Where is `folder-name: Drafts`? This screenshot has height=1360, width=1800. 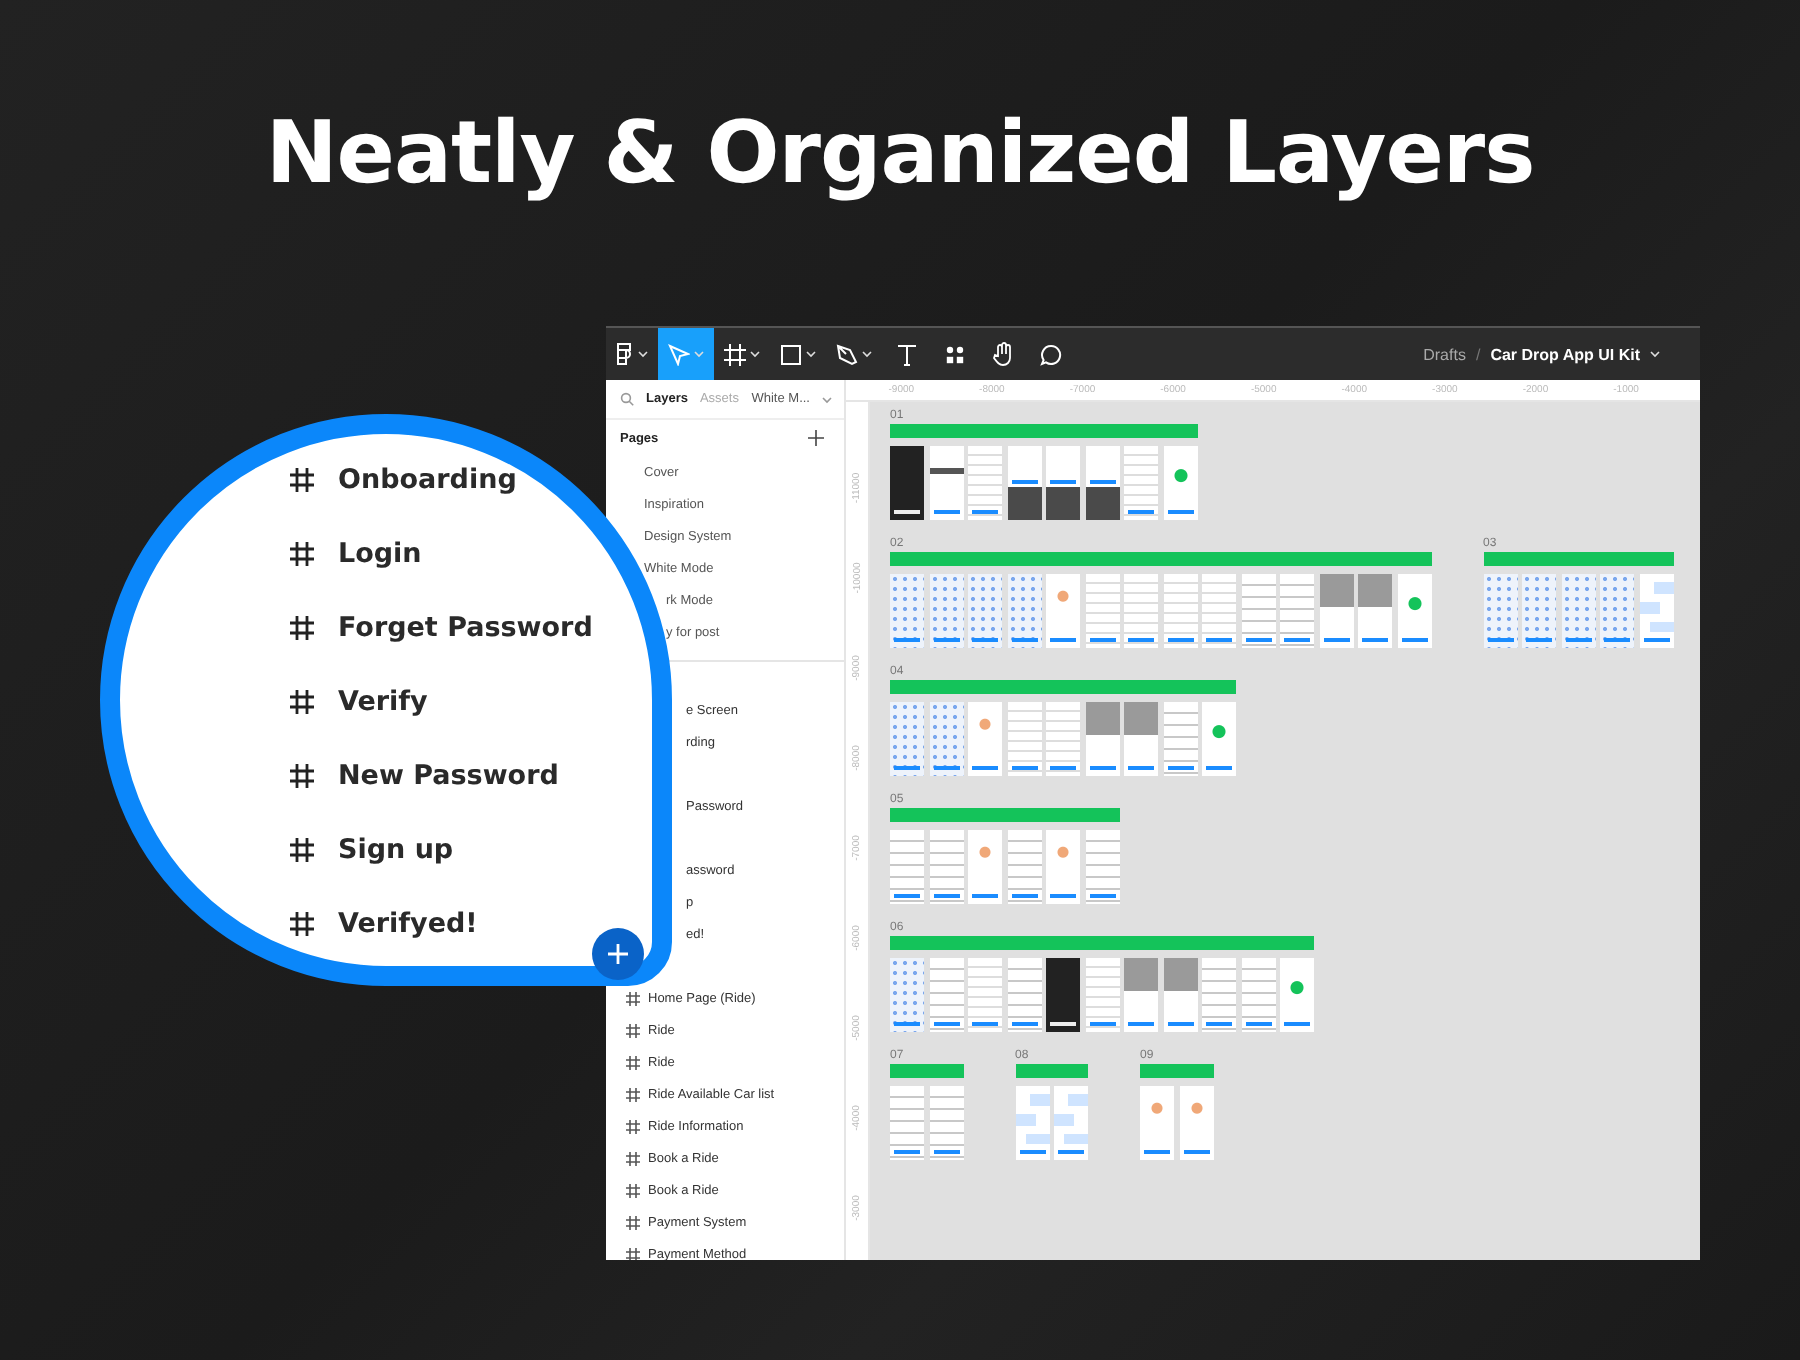
folder-name: Drafts is located at coordinates (1444, 354).